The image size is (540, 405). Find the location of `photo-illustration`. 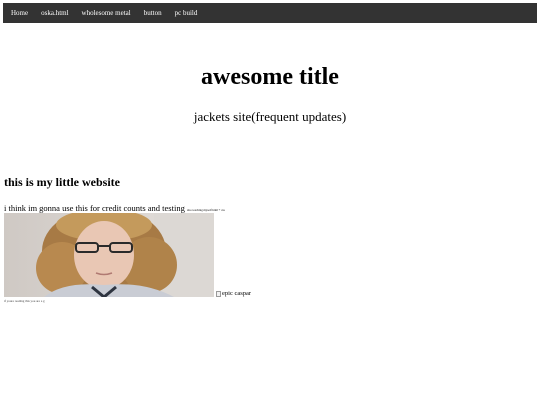

photo-illustration is located at coordinates (109, 255).